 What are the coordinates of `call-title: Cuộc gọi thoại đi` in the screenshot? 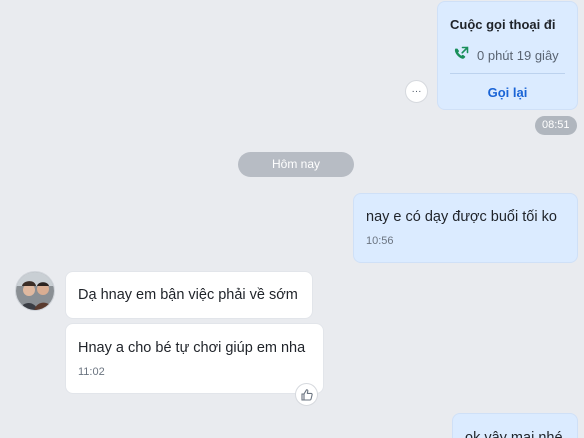 It's located at (503, 24).